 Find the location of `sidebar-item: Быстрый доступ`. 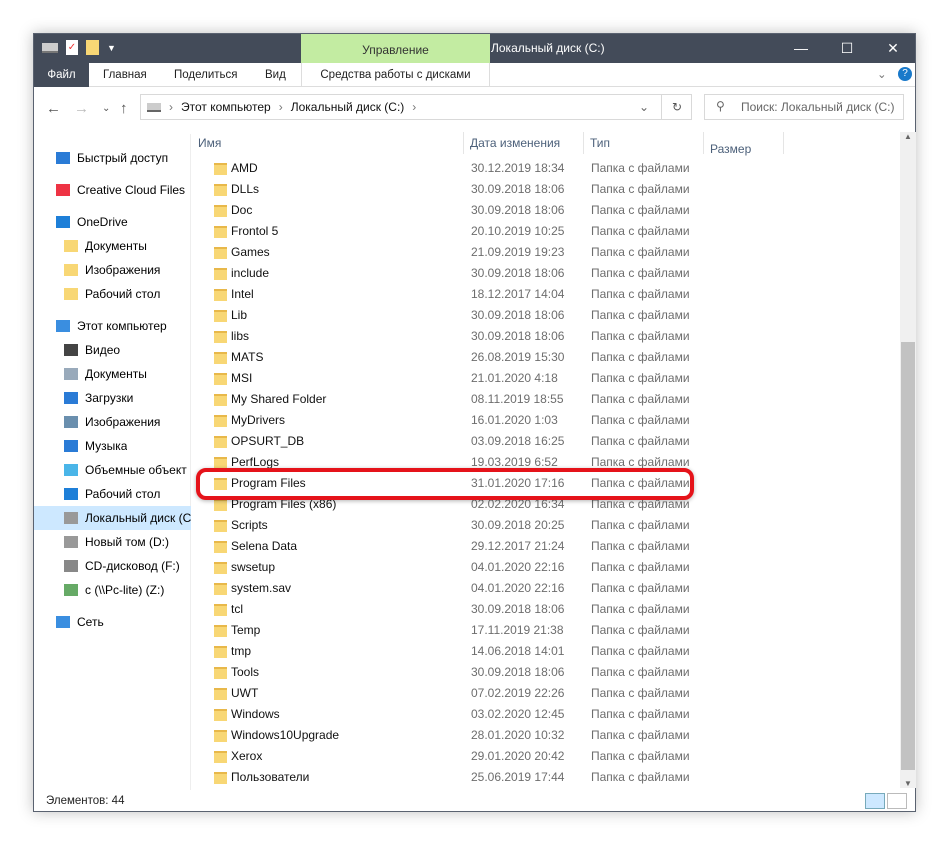

sidebar-item: Быстрый доступ is located at coordinates (112, 158).